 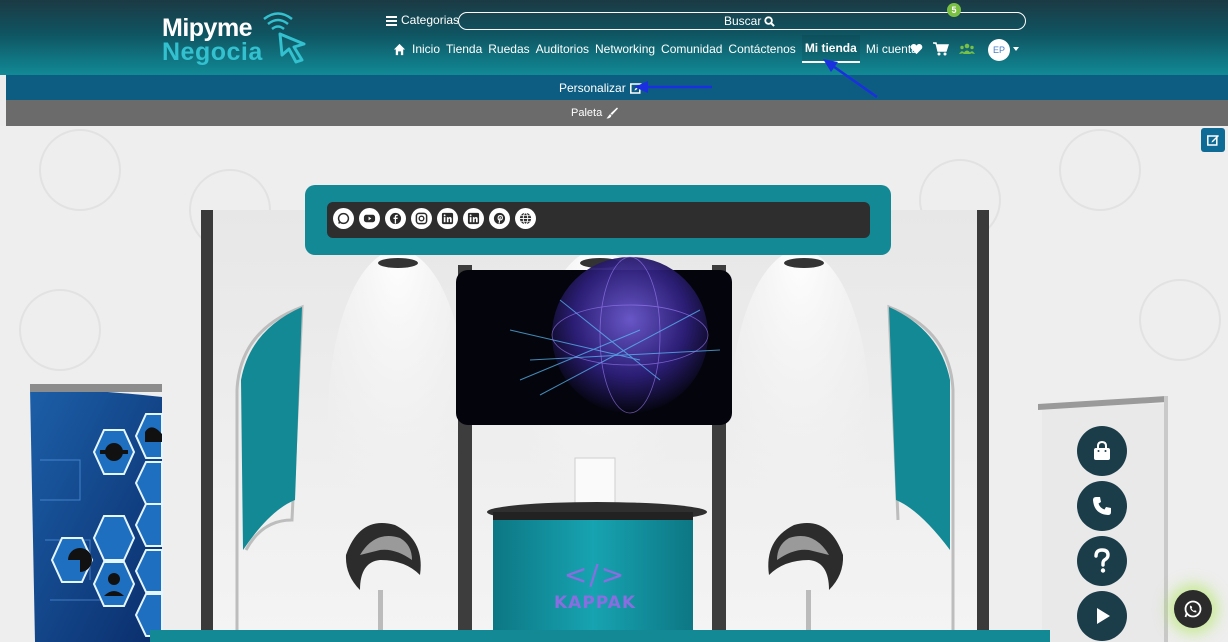 What do you see at coordinates (967, 49) in the screenshot?
I see `community-icon` at bounding box center [967, 49].